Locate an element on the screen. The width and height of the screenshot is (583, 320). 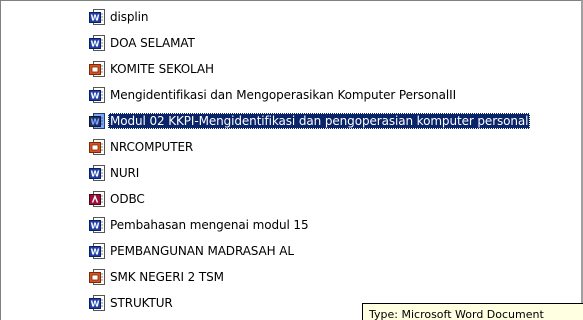
access-database-icon is located at coordinates (97, 199).